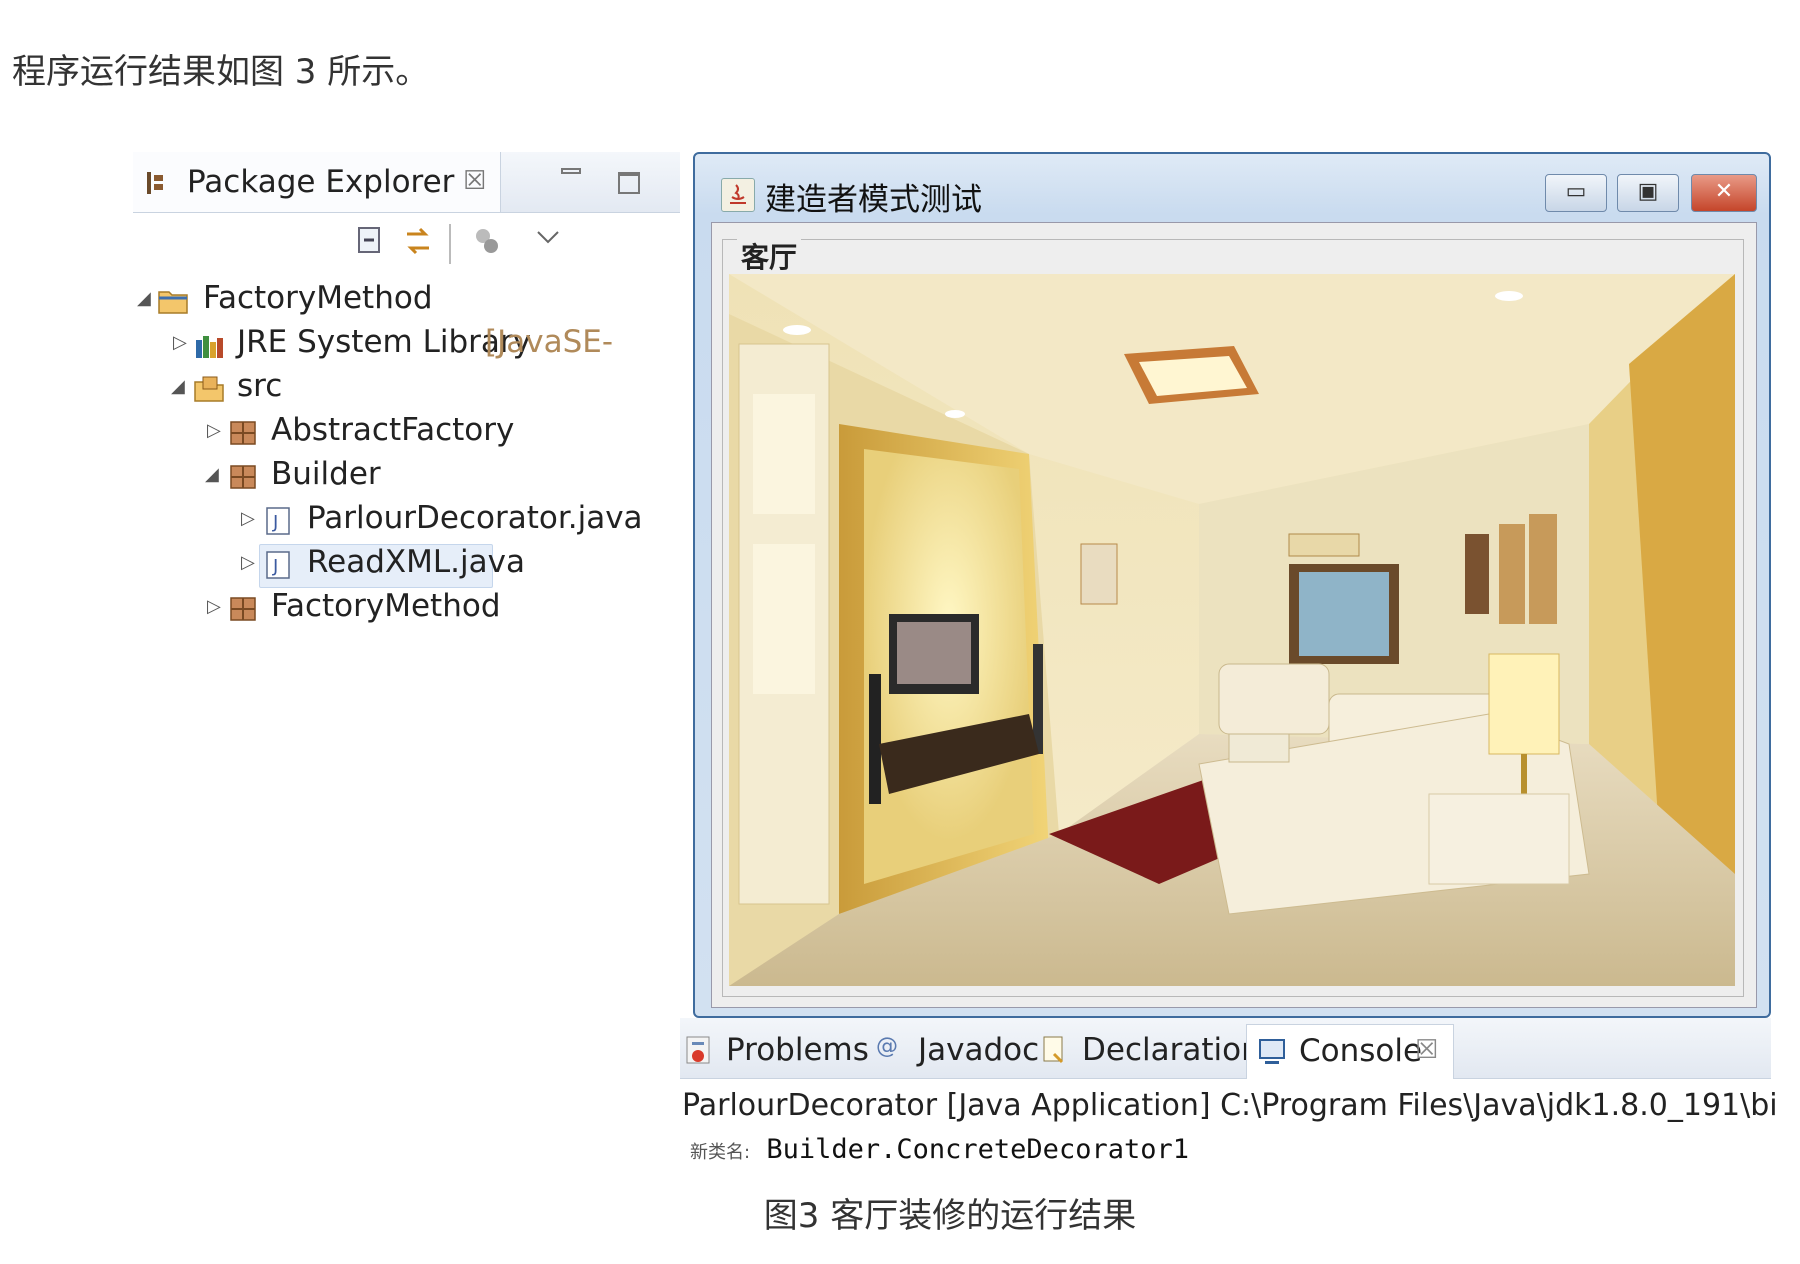  What do you see at coordinates (326, 474) in the screenshot?
I see `tree-label: Builder` at bounding box center [326, 474].